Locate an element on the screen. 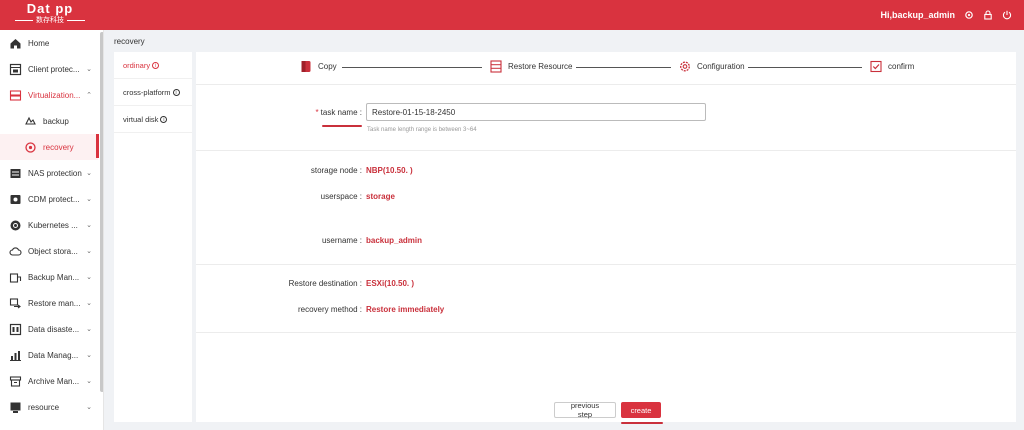 The image size is (1024, 430). backup-manage-icon is located at coordinates (15, 277).